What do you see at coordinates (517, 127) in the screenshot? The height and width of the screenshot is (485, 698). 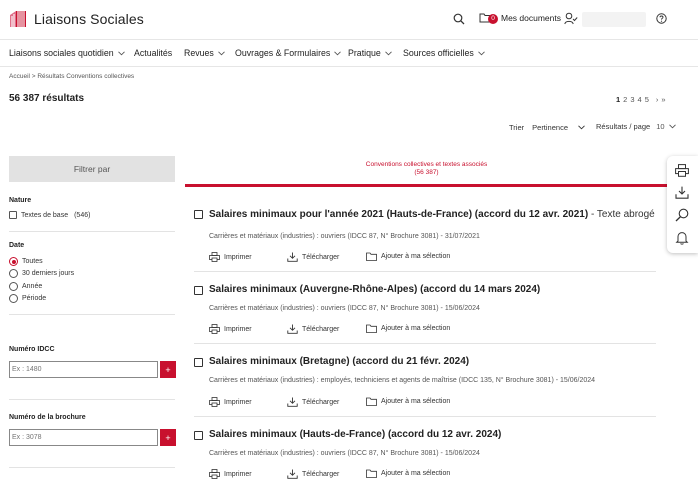 I see `sort-label: Trier` at bounding box center [517, 127].